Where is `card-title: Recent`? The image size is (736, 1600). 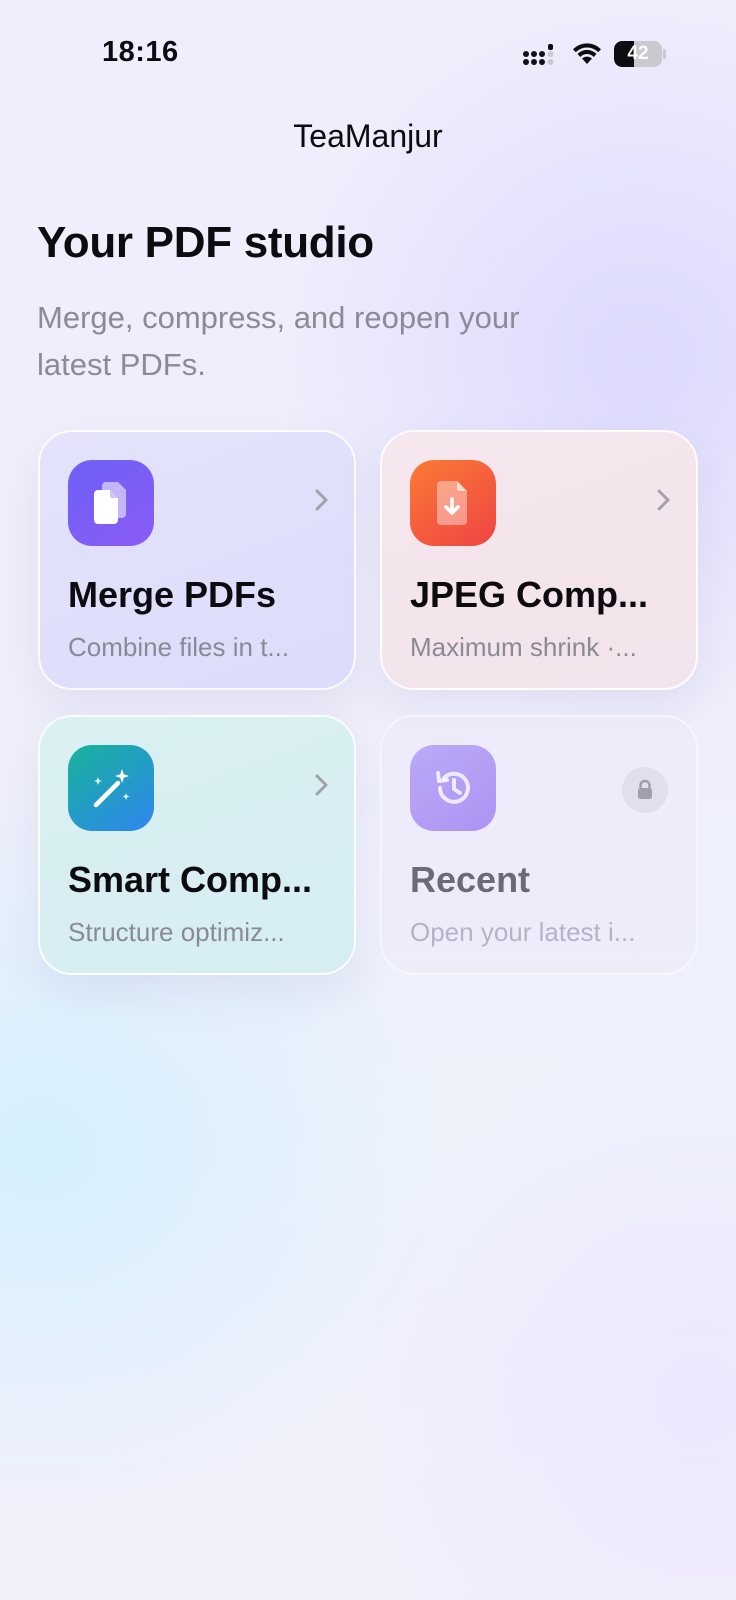 card-title: Recent is located at coordinates (470, 879).